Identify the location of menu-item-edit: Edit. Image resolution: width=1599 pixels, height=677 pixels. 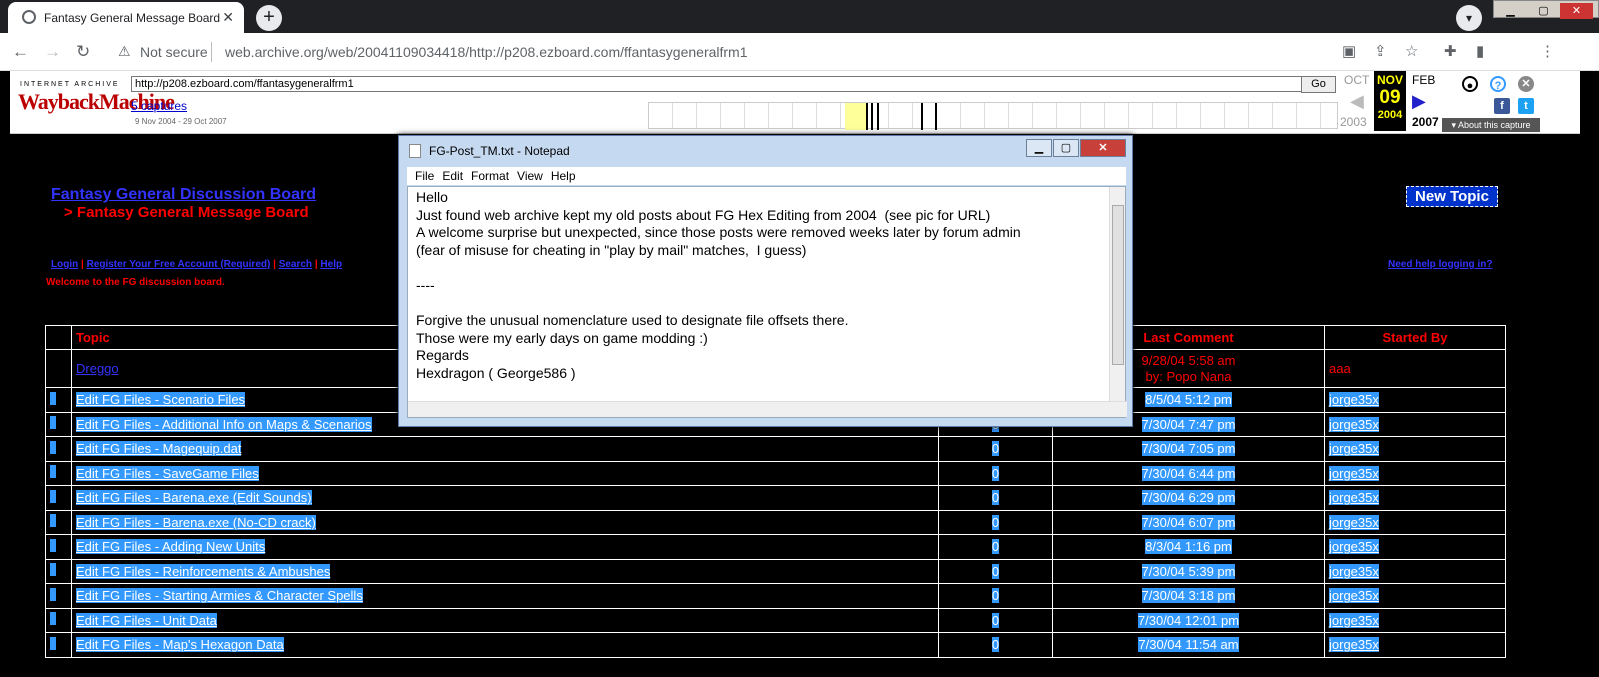
(452, 176).